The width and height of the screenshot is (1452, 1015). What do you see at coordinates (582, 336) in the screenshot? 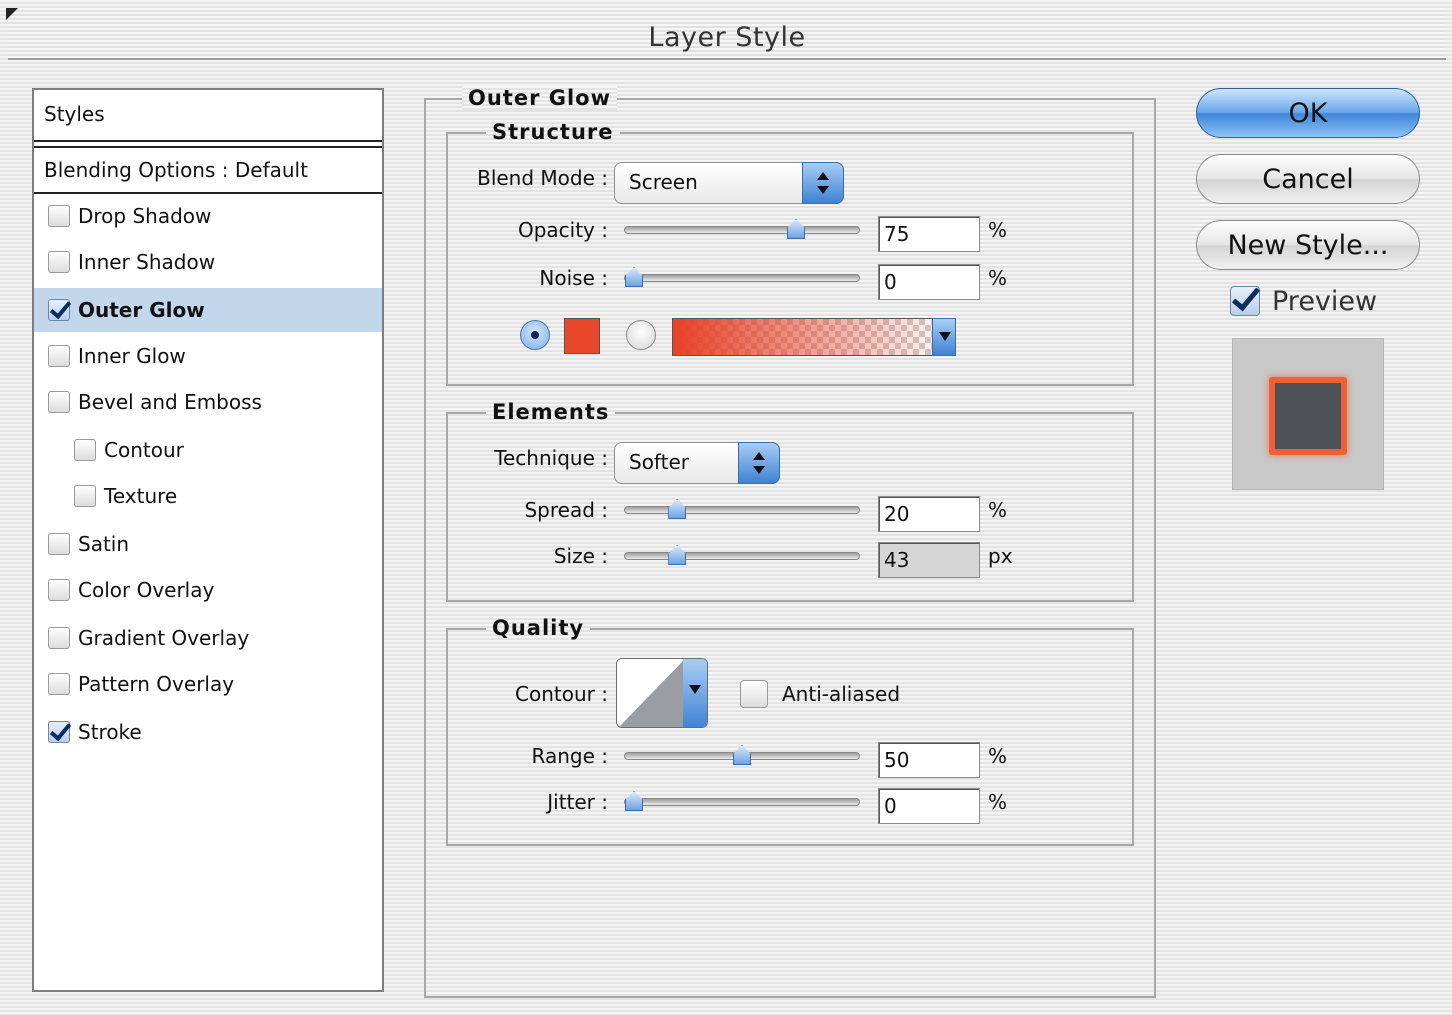
I see `glow-color-swatch` at bounding box center [582, 336].